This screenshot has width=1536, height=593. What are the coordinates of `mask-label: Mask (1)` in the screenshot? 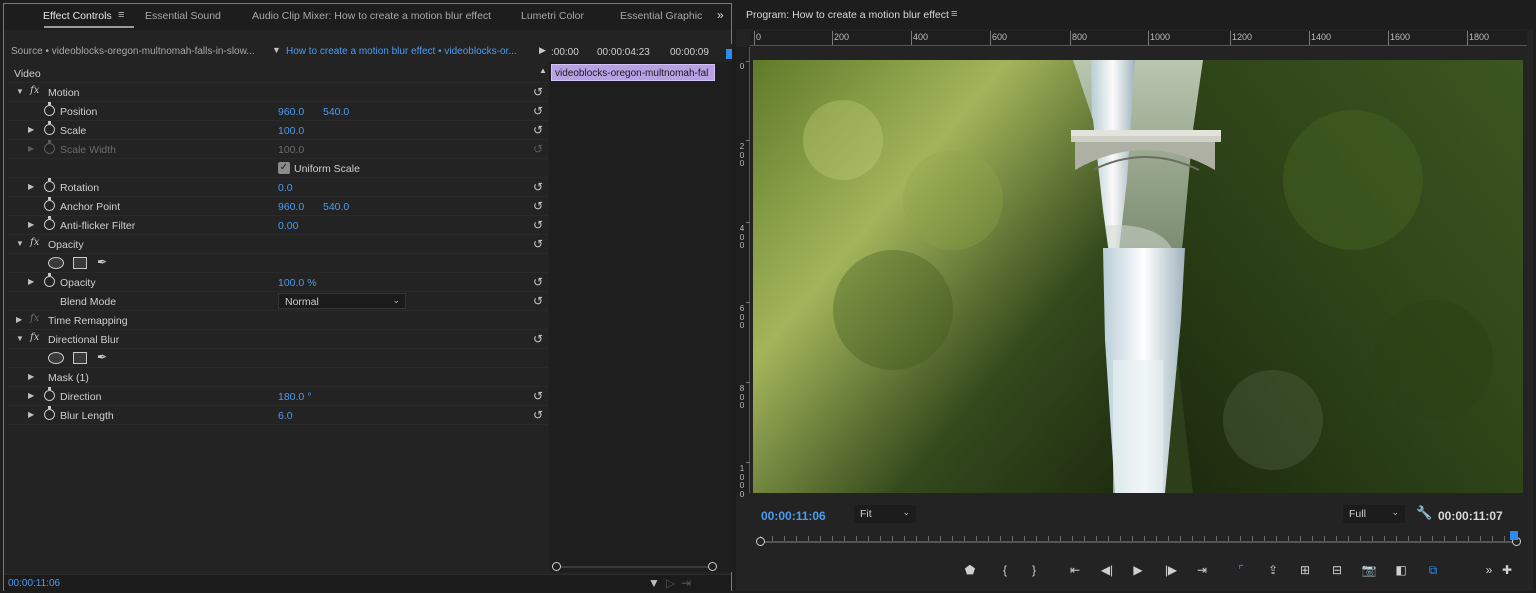 It's located at (68, 378).